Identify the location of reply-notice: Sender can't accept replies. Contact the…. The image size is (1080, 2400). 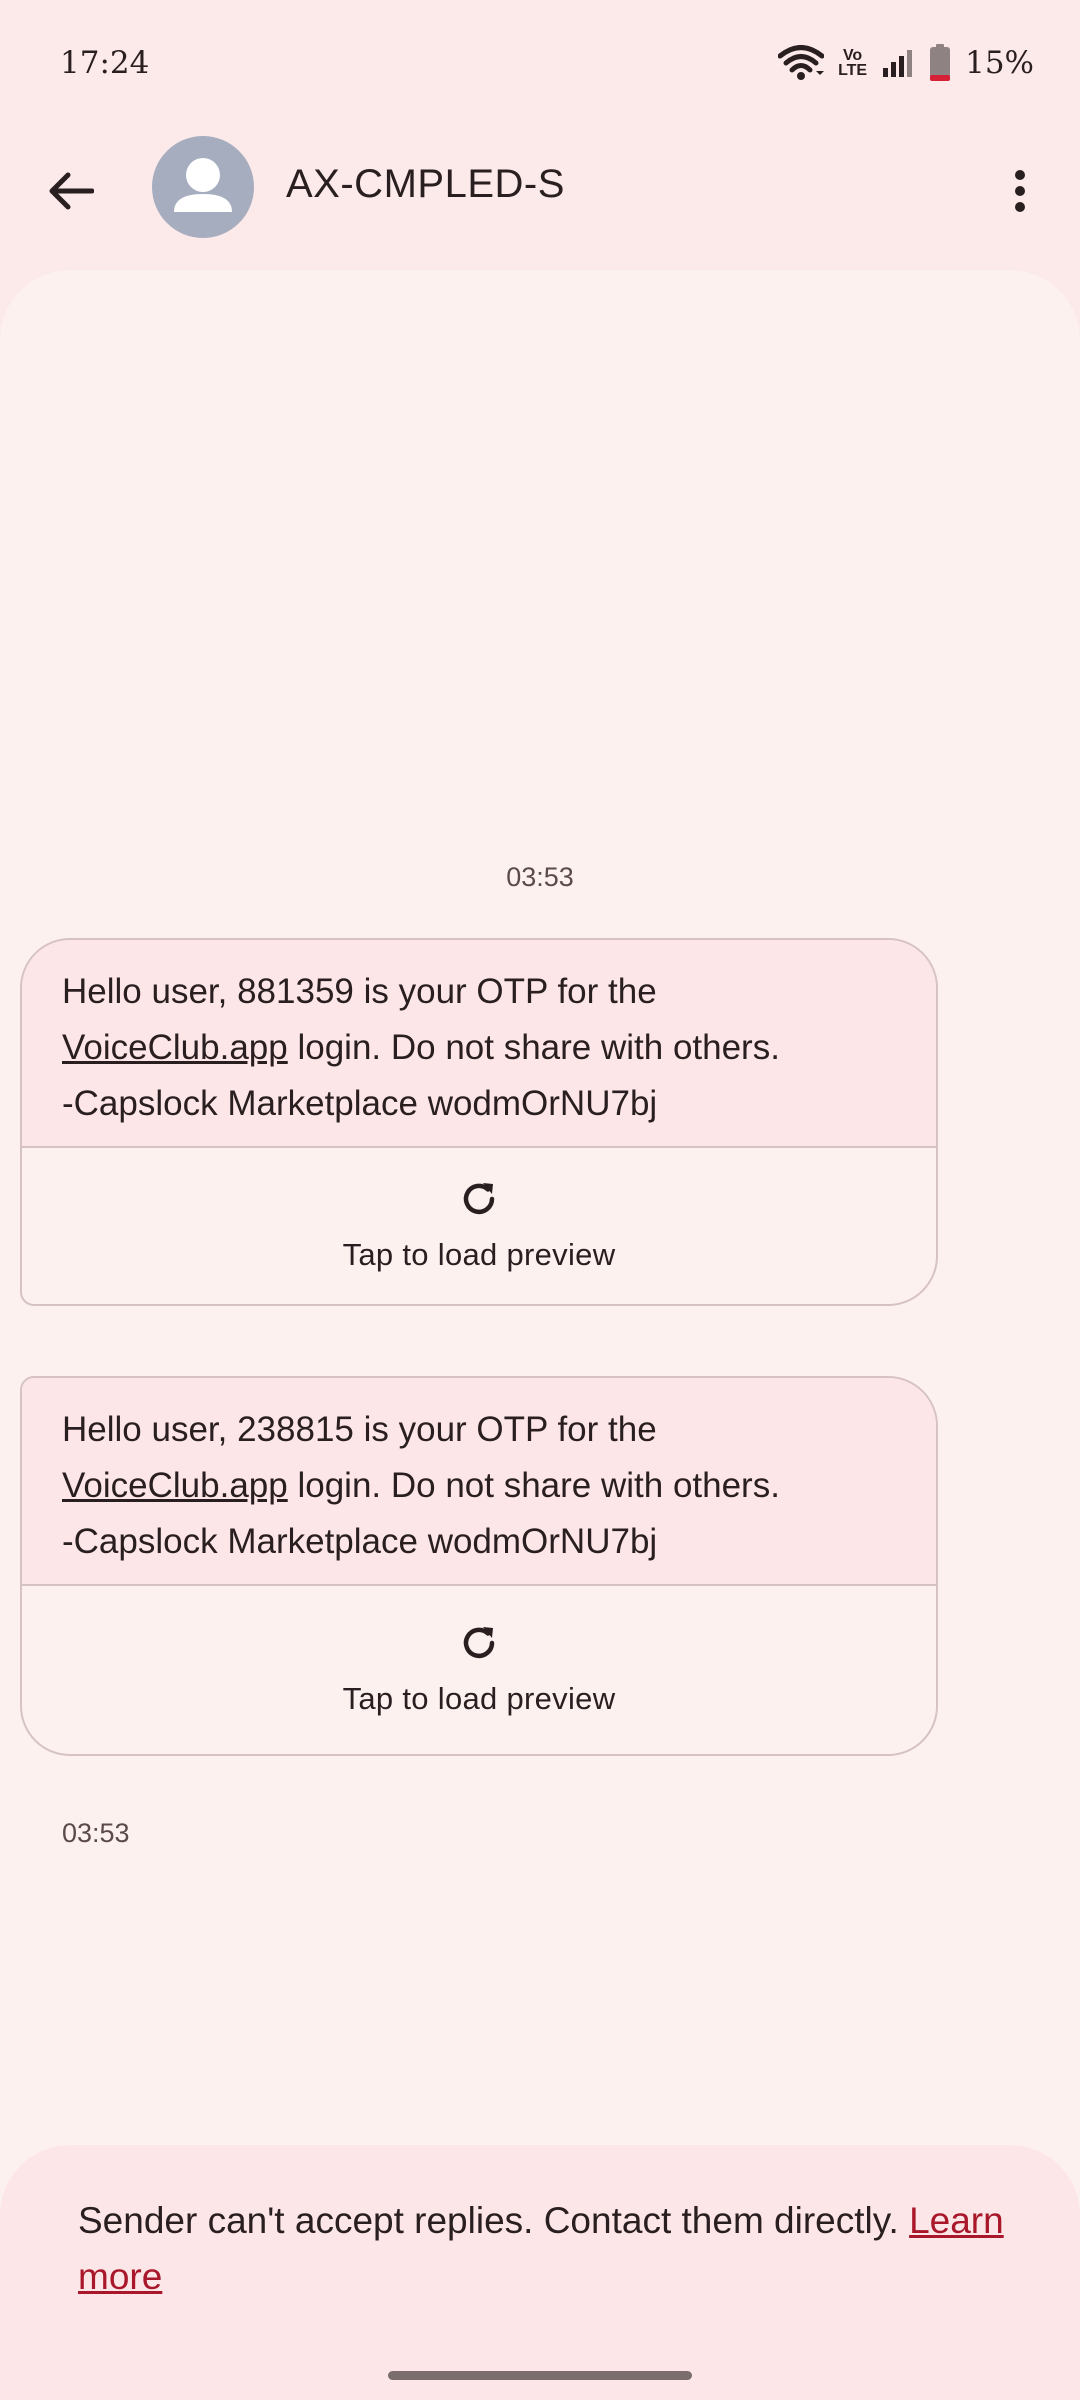
(540, 2272).